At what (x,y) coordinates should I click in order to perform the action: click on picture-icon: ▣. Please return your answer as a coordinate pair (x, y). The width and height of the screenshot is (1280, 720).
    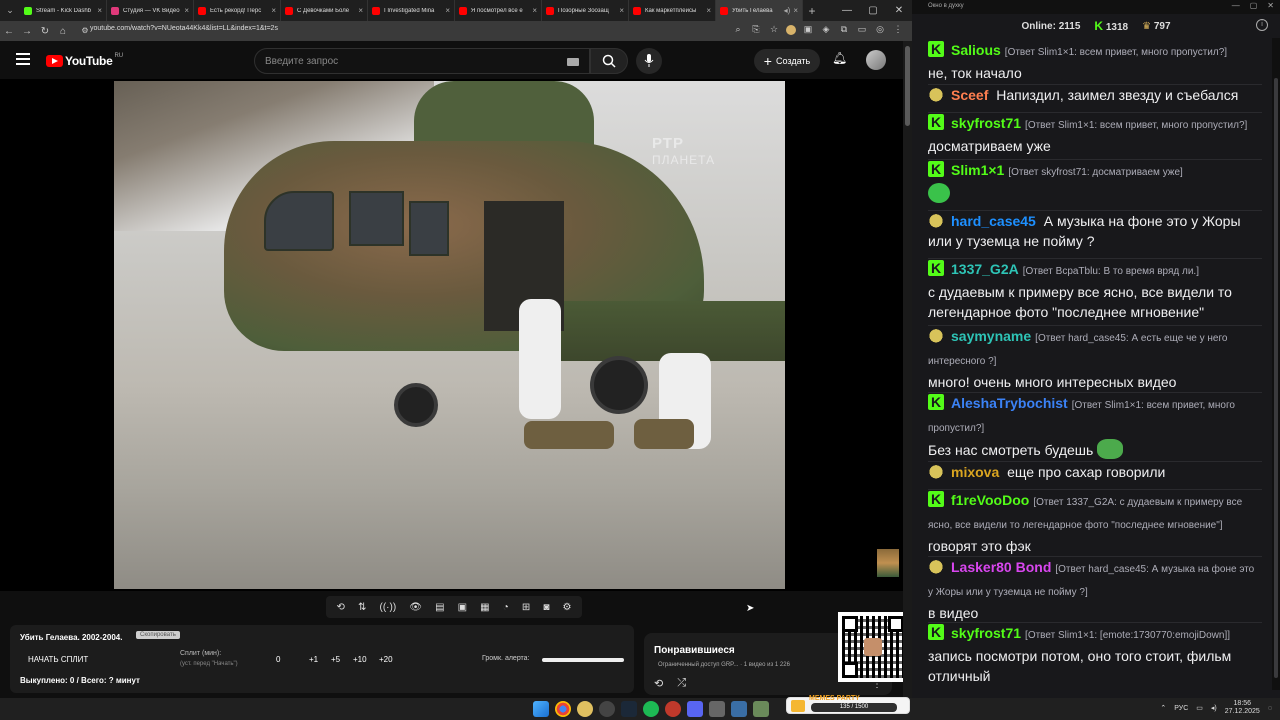
    Looking at the image, I should click on (462, 607).